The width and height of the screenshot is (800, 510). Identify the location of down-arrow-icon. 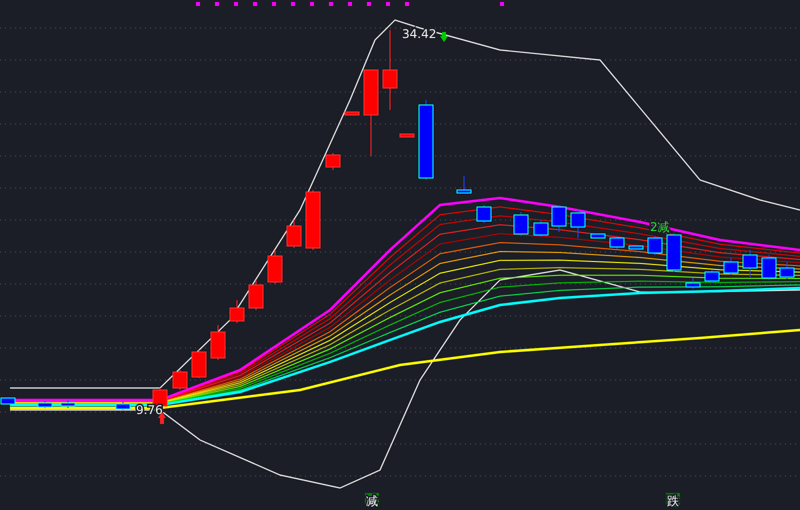
(444, 37).